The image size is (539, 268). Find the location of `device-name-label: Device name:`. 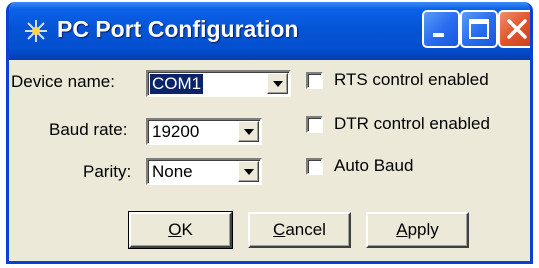

device-name-label: Device name: is located at coordinates (63, 81).